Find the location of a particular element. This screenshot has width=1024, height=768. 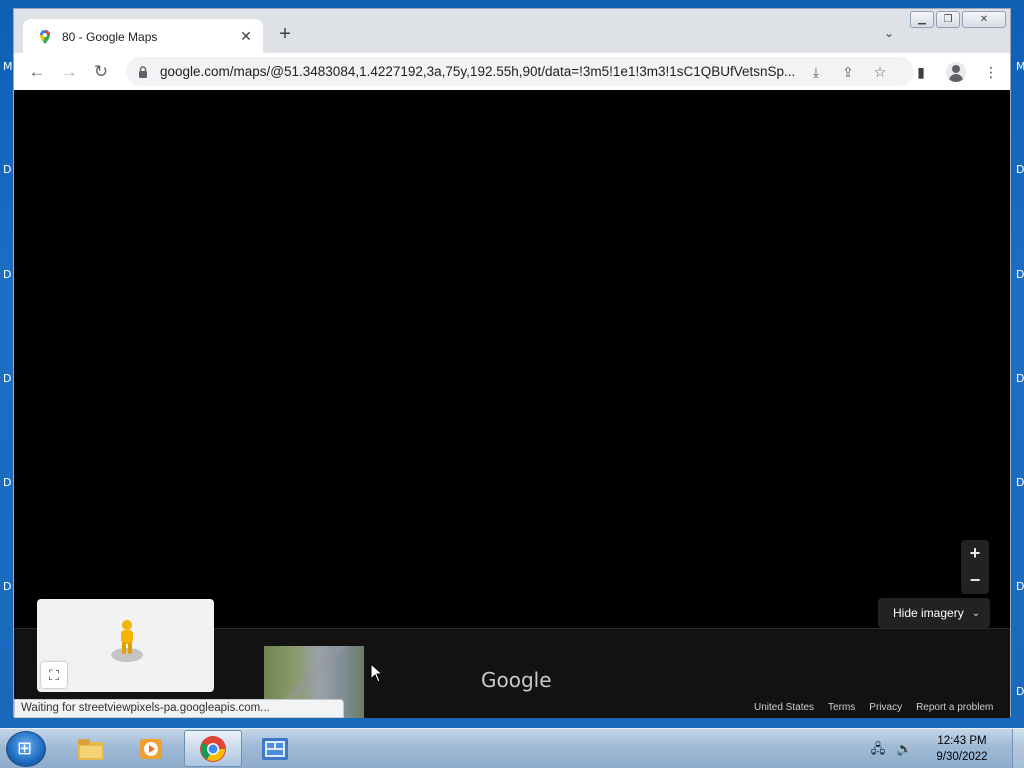

taskbar: 🖧 🔊 12:43 PM 9/30/2022 is located at coordinates (512, 748).